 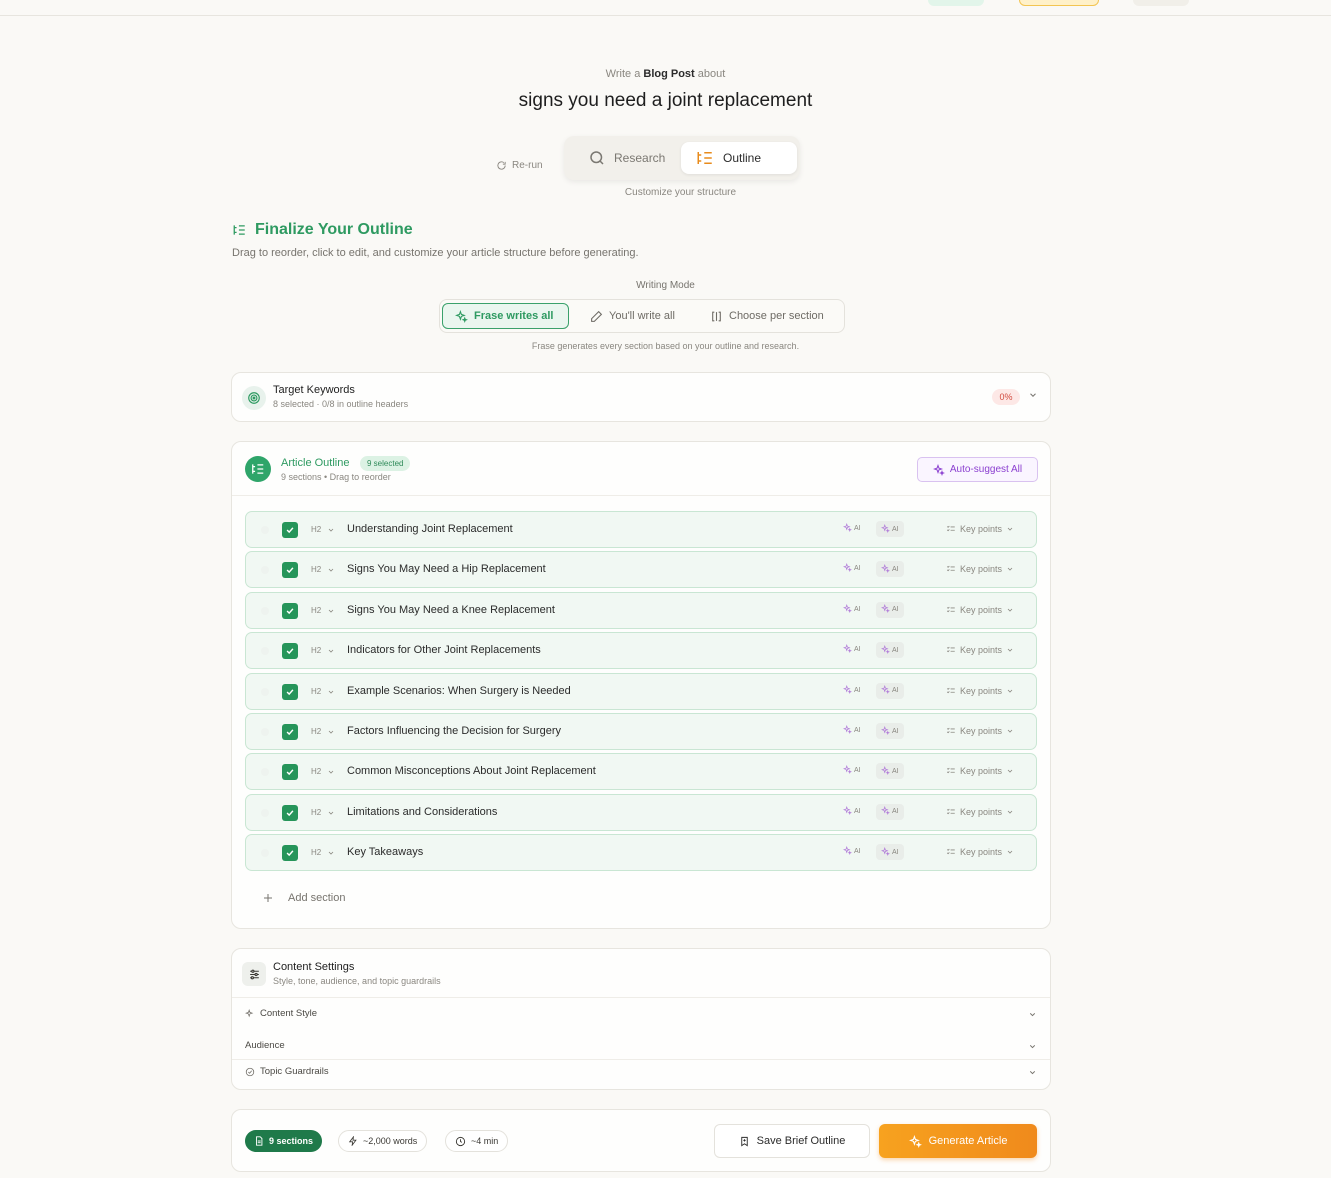 What do you see at coordinates (446, 569) in the screenshot?
I see `section-title: Signs You May Need a Hip Replacement` at bounding box center [446, 569].